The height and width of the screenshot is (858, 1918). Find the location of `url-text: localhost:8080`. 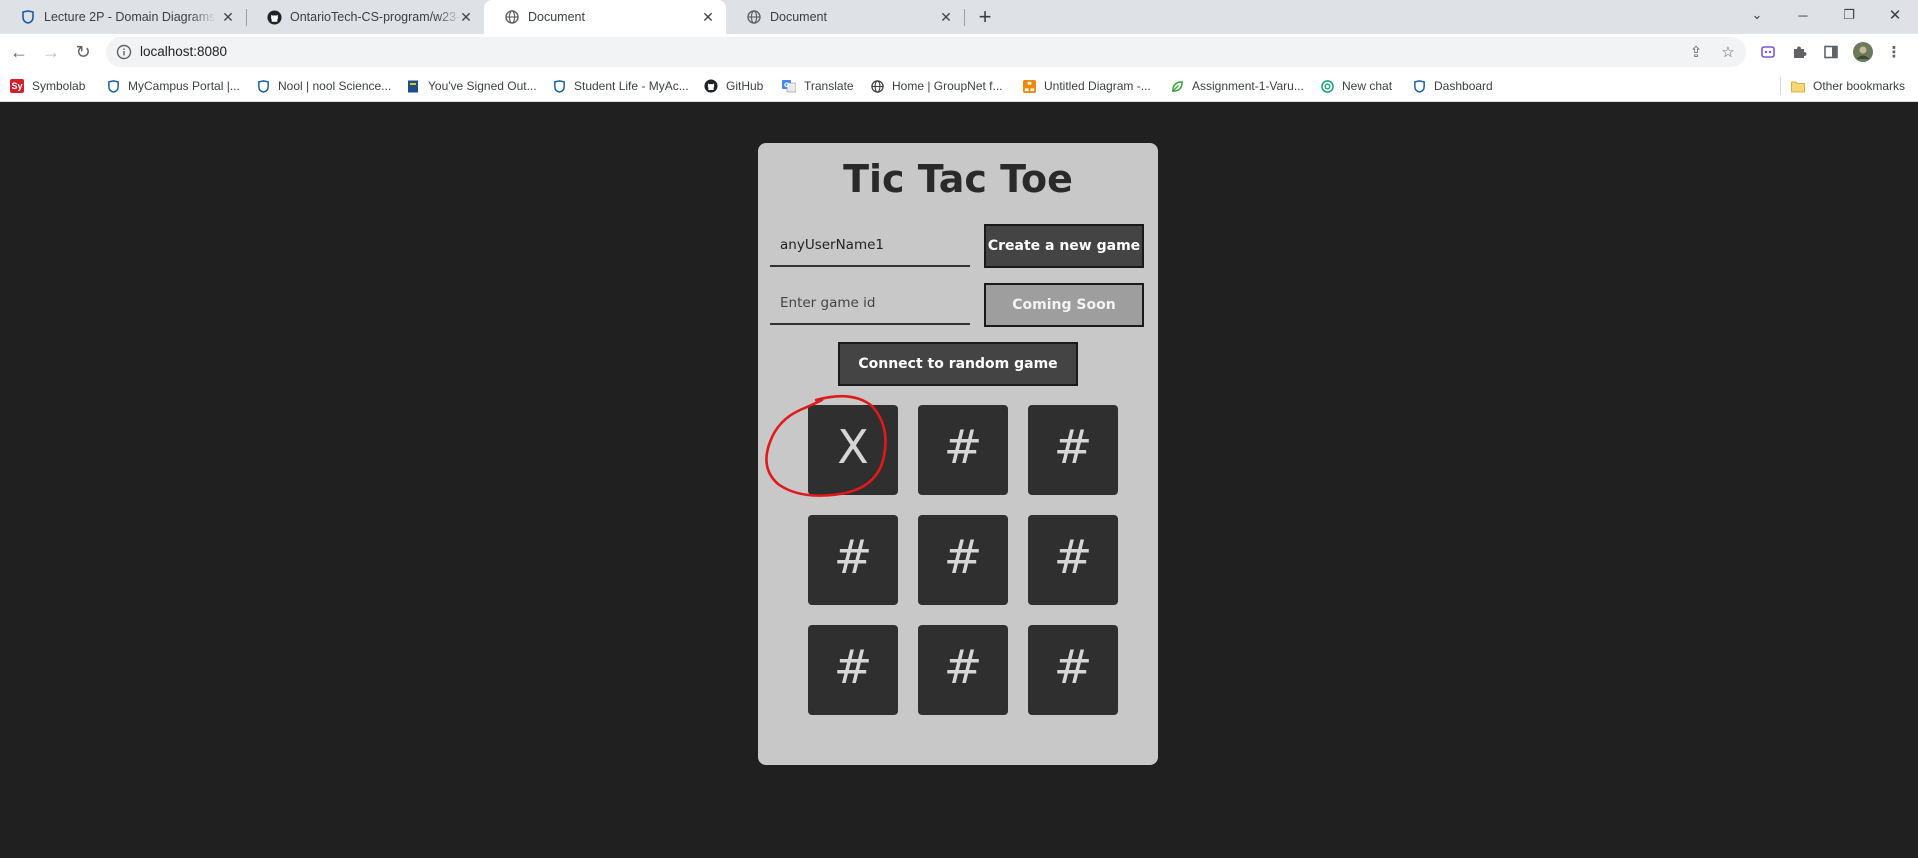

url-text: localhost:8080 is located at coordinates (184, 51).